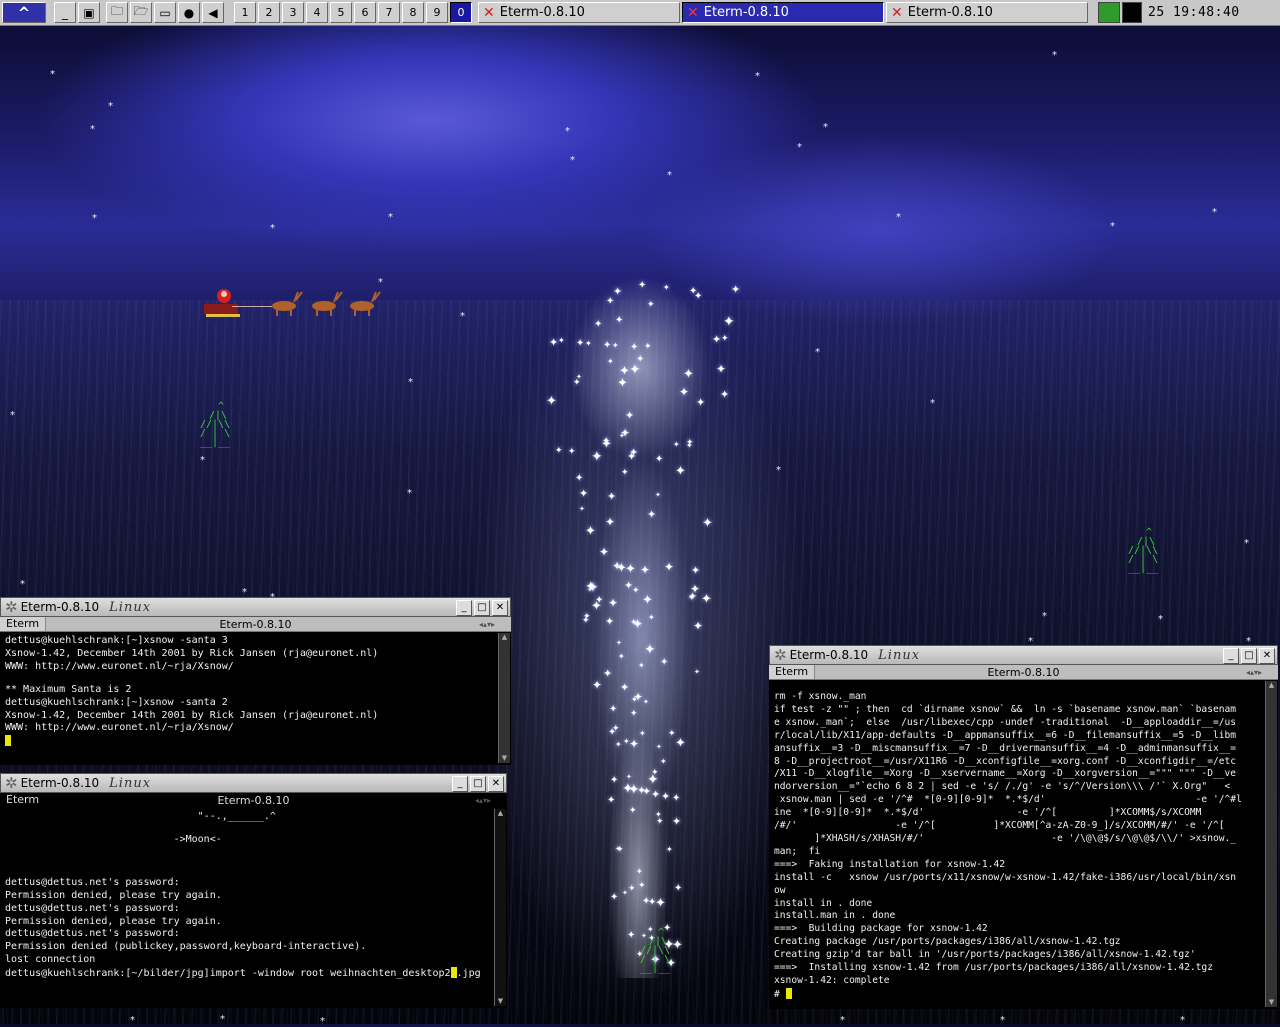 Image resolution: width=1280 pixels, height=1027 pixels. Describe the element at coordinates (897, 12) in the screenshot. I see `x-app-icon: ✕` at that location.